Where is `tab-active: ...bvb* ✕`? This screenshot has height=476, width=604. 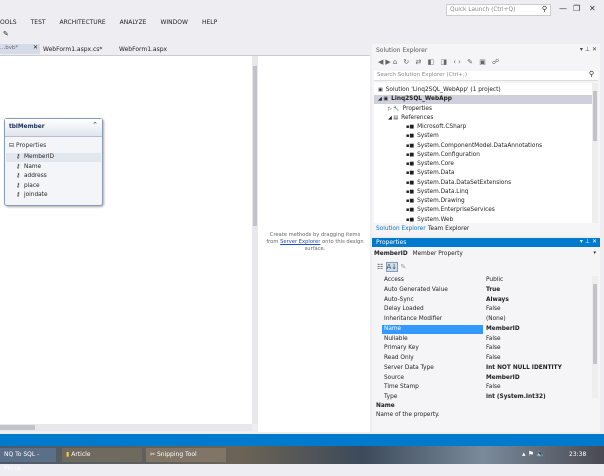 tab-active: ...bvb* ✕ is located at coordinates (20, 49).